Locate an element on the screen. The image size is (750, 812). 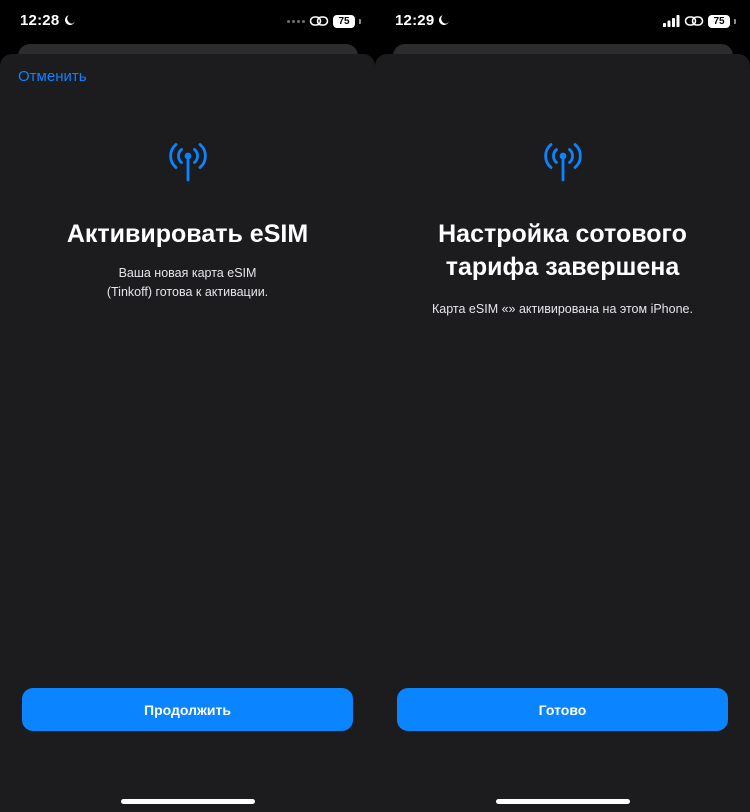
cancel-button: Отменить is located at coordinates (52, 76).